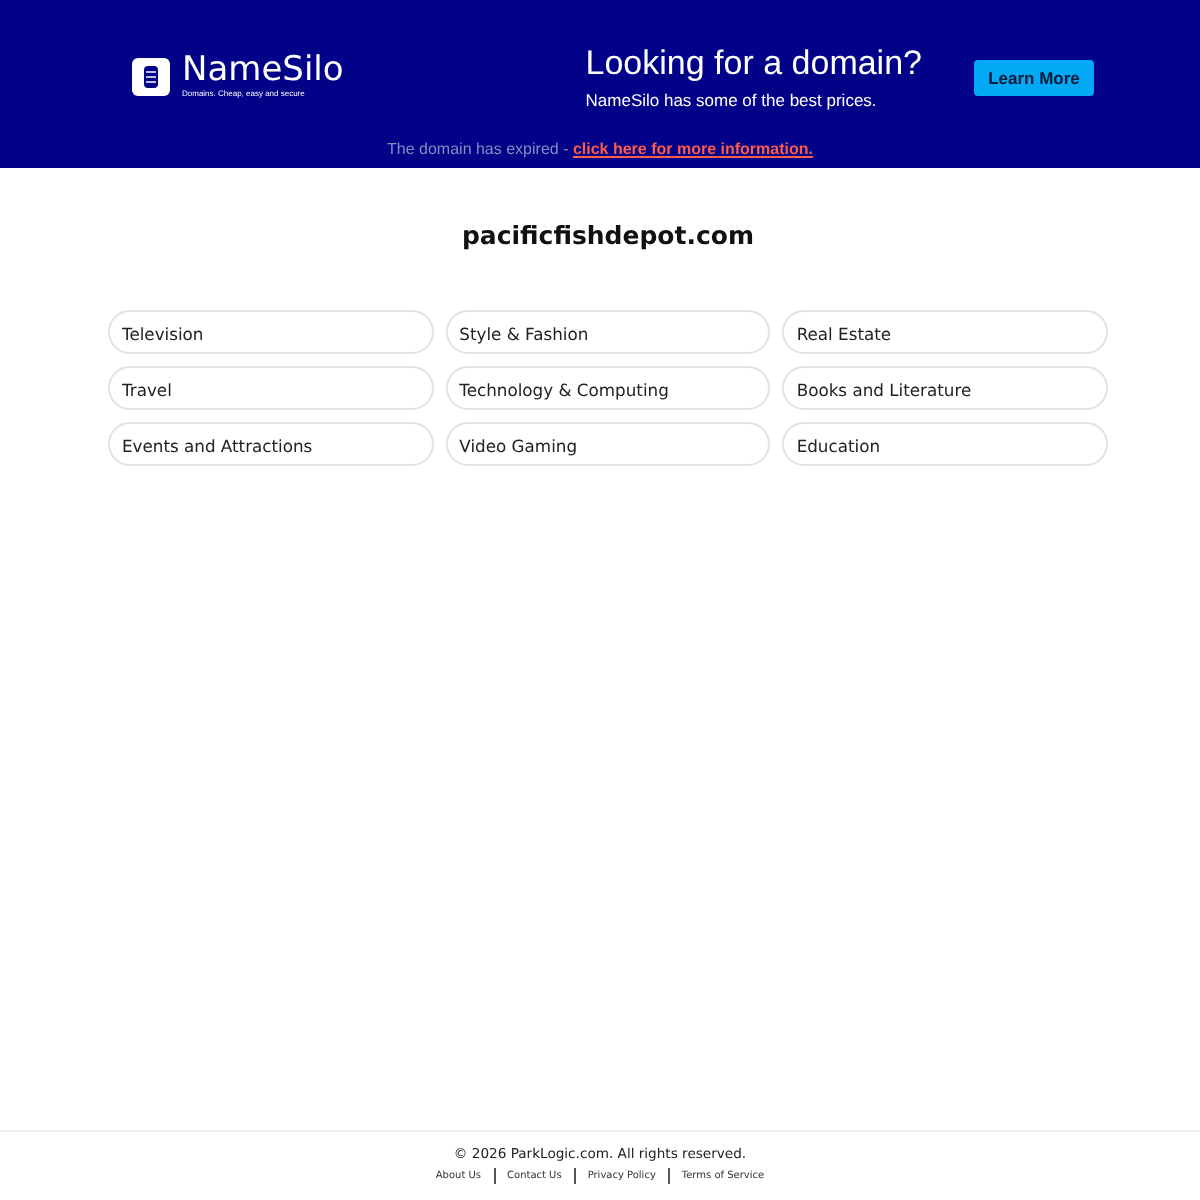 Image resolution: width=1200 pixels, height=1200 pixels. I want to click on category-link: Books and Literature, so click(945, 388).